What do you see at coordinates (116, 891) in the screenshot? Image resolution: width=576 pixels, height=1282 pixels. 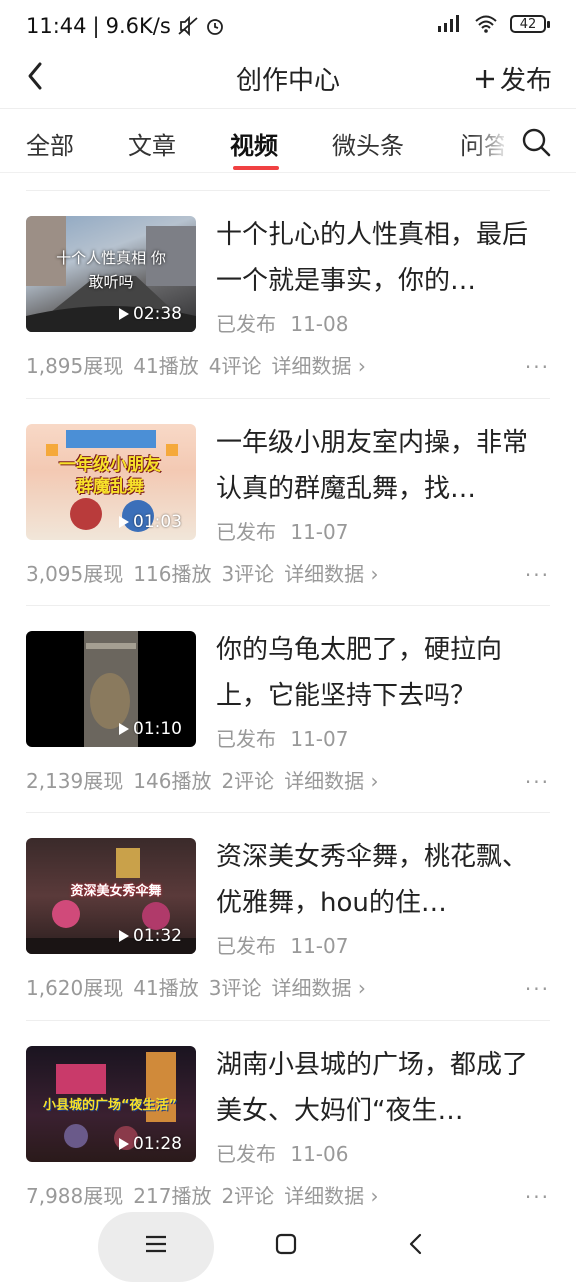 I see `thumbnail-caption: 资深美女秀伞舞` at bounding box center [116, 891].